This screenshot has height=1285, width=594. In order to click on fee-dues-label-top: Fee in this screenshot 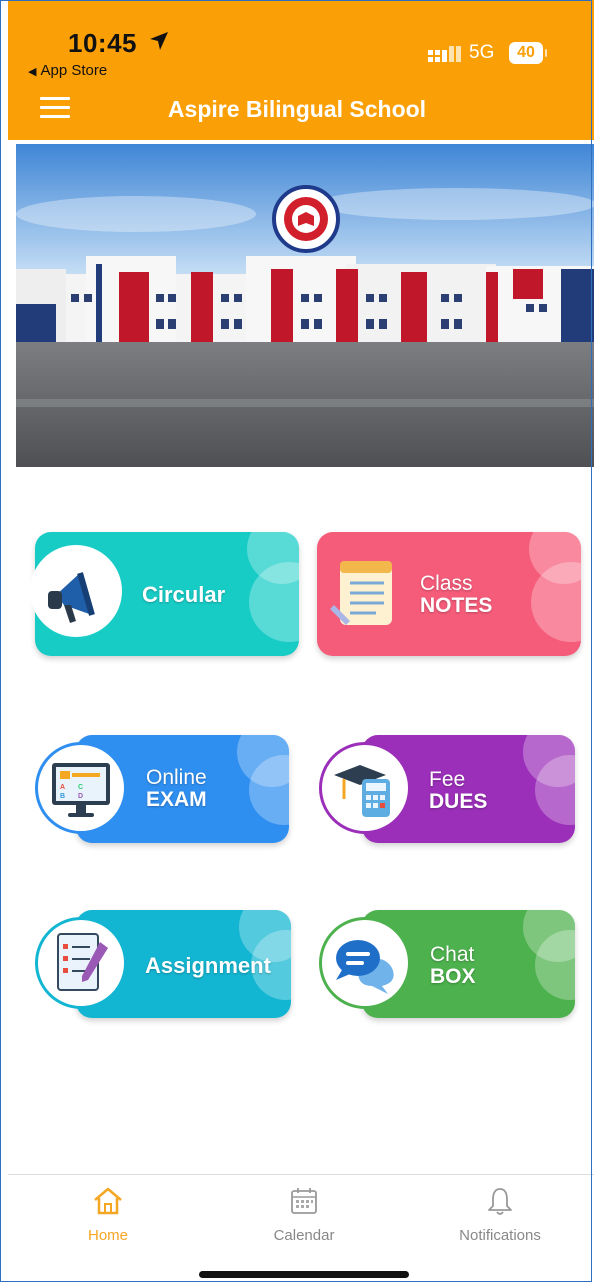, I will do `click(447, 779)`.